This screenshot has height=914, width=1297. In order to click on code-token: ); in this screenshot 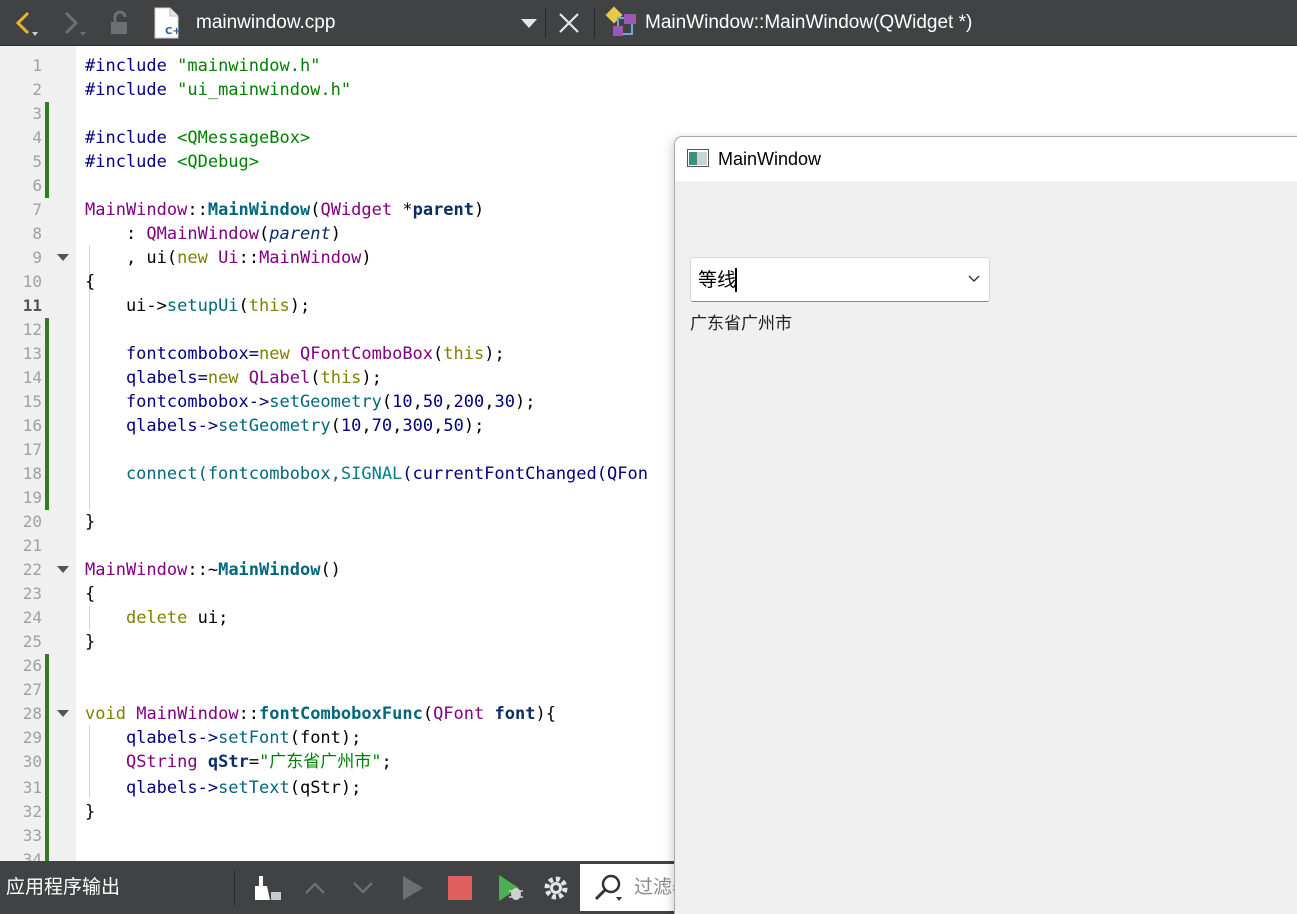, I will do `click(474, 426)`.